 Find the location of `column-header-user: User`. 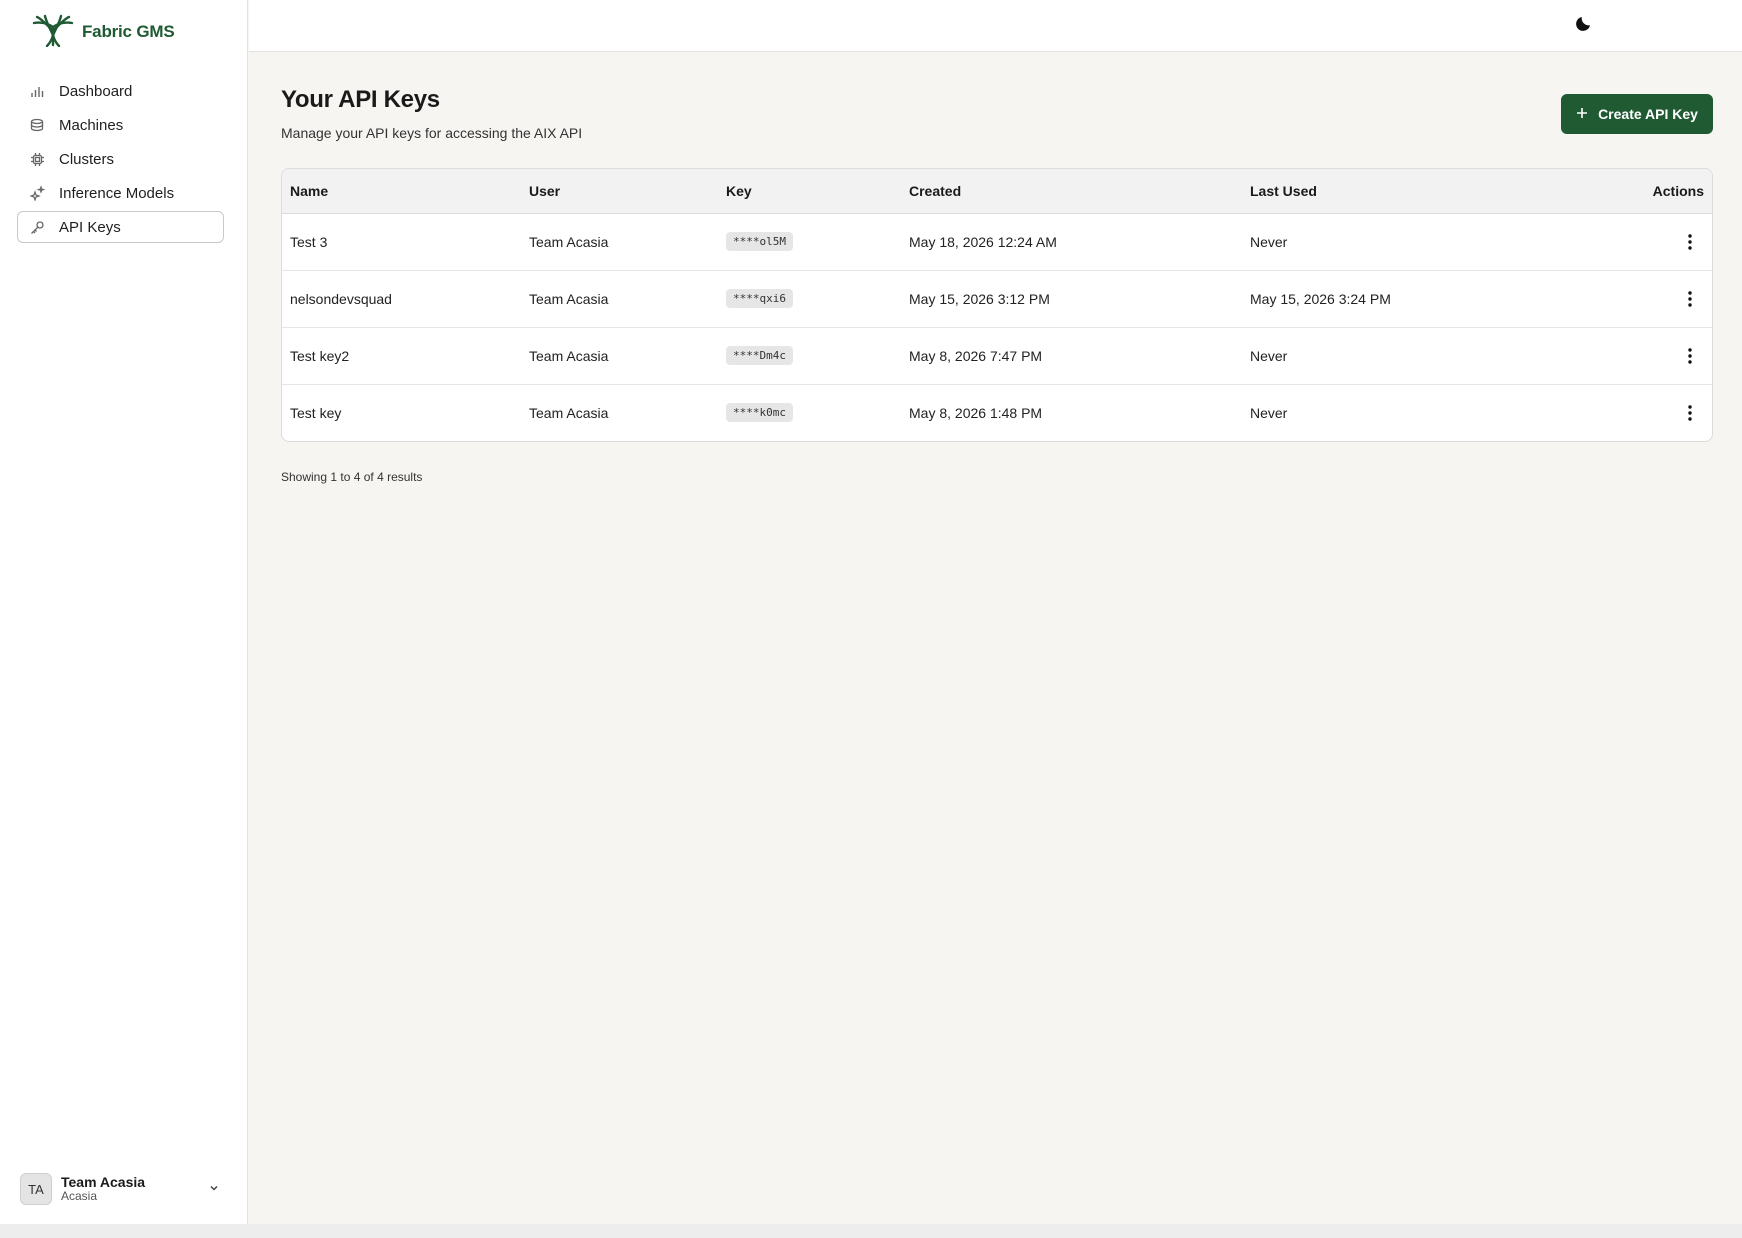

column-header-user: User is located at coordinates (627, 191).